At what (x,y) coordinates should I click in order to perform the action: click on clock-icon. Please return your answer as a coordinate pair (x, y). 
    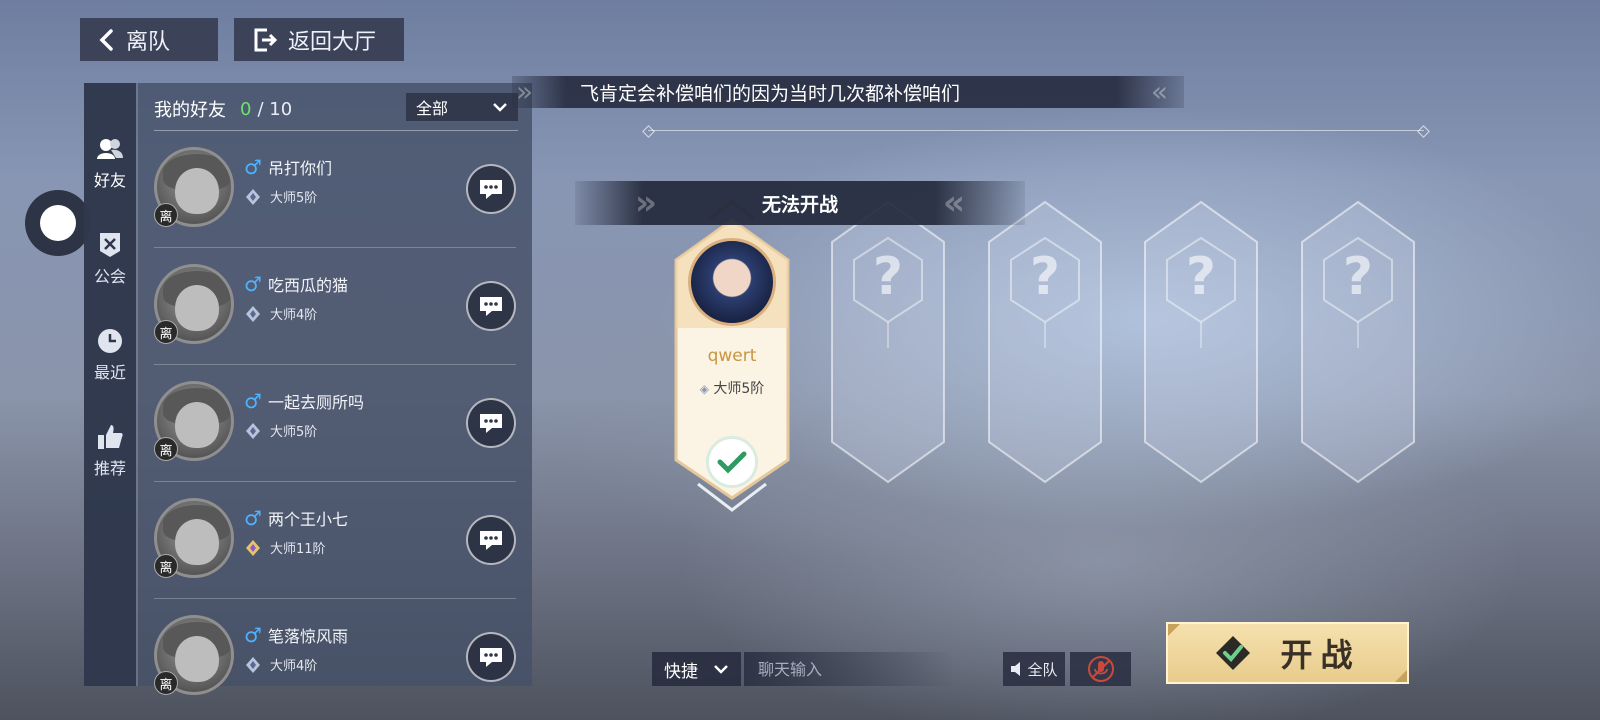
    Looking at the image, I should click on (110, 341).